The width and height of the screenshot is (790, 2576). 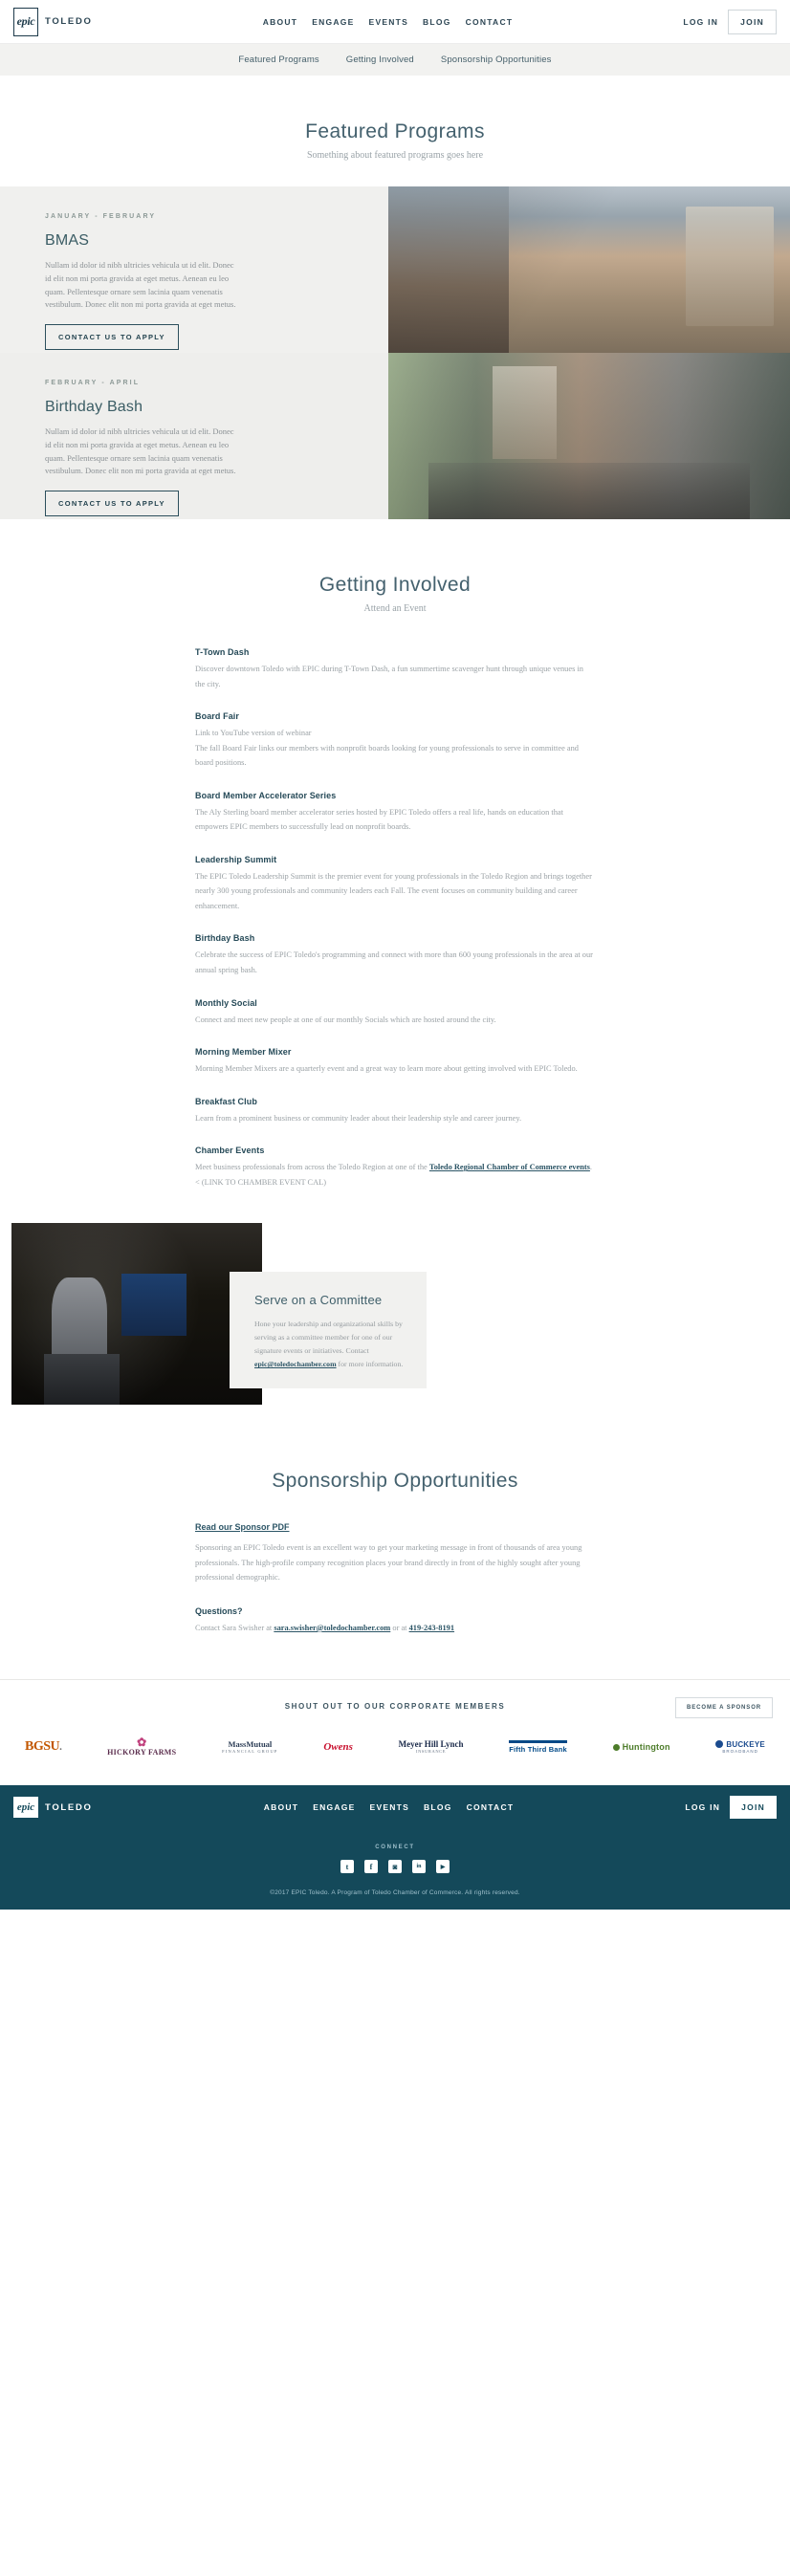 What do you see at coordinates (25, 21) in the screenshot?
I see `epic-logo-mark: epic` at bounding box center [25, 21].